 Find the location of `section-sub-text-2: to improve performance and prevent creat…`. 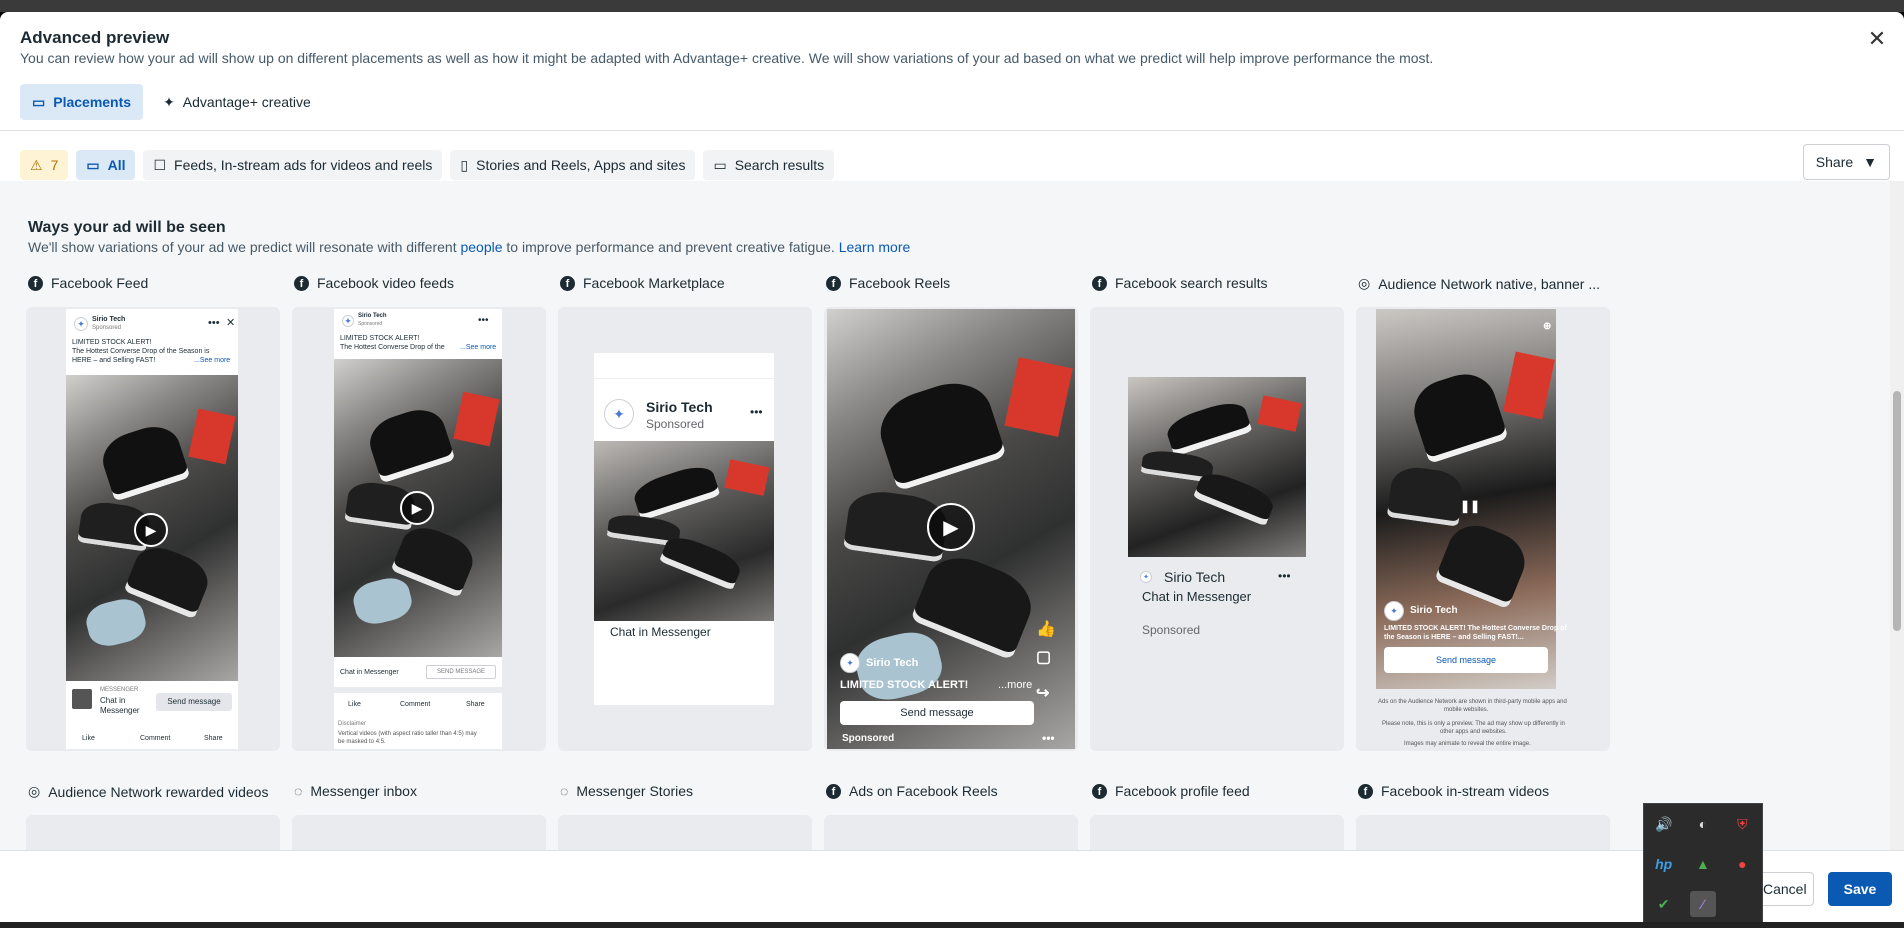

section-sub-text-2: to improve performance and prevent creat… is located at coordinates (670, 247).